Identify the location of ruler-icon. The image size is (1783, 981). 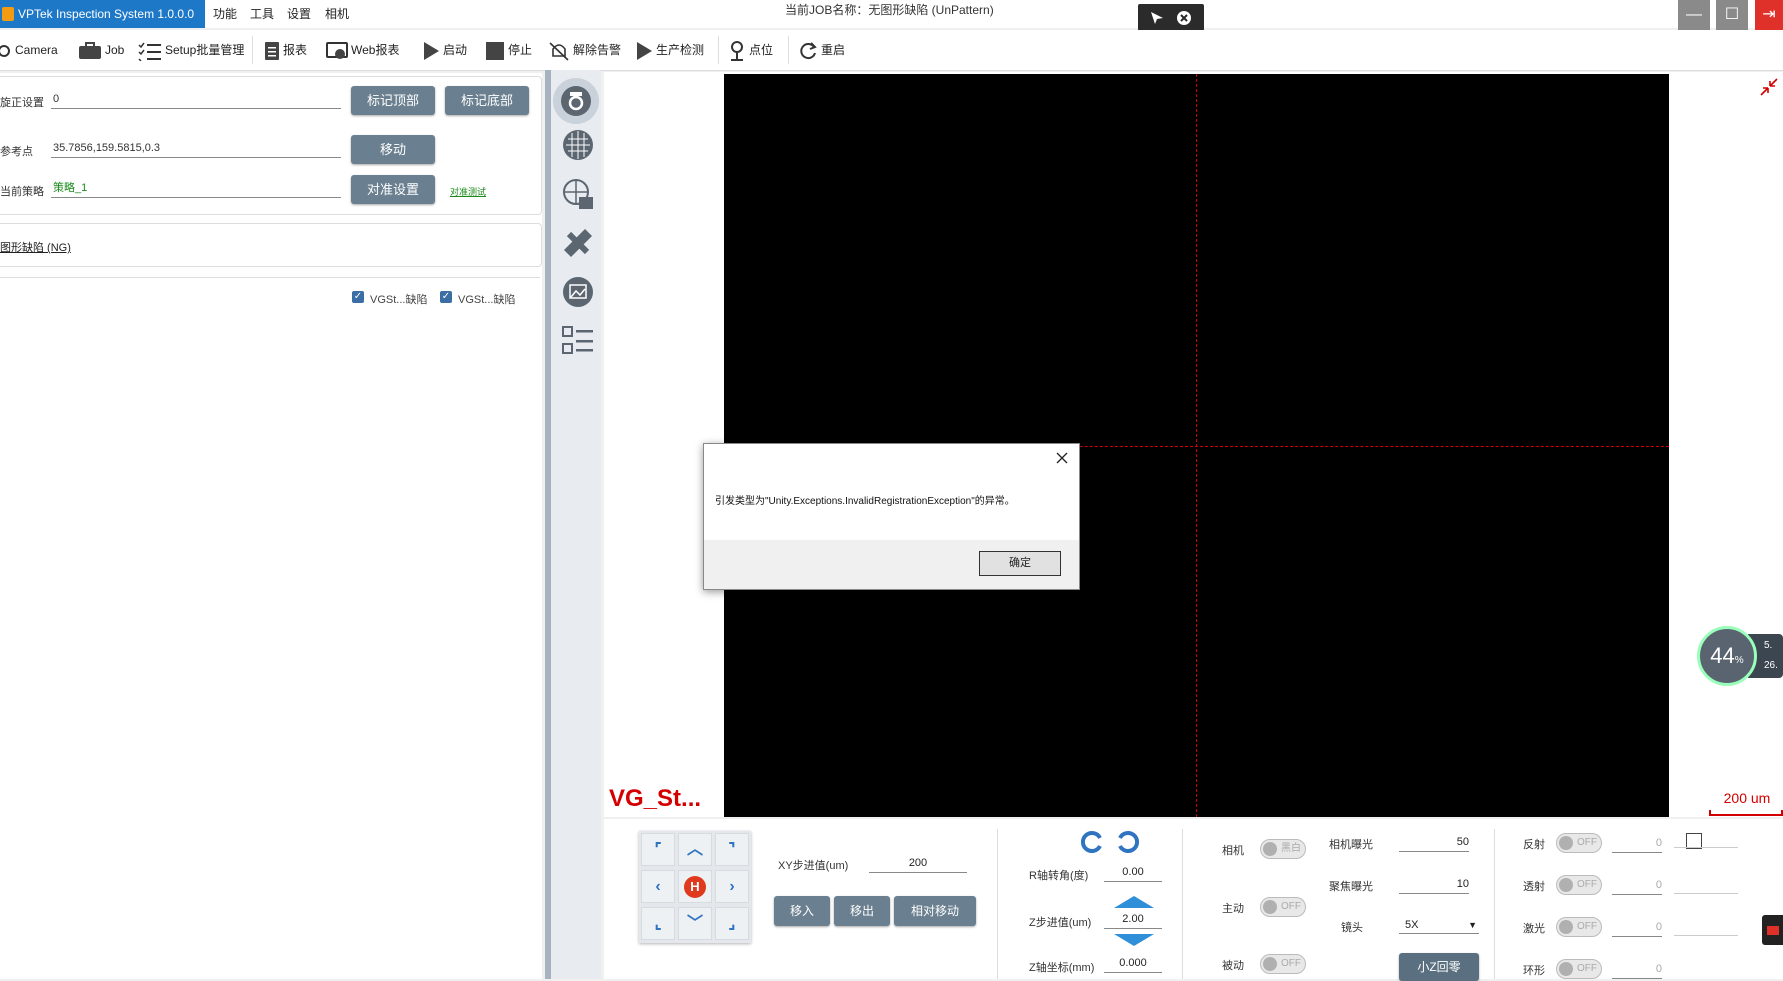
(578, 243).